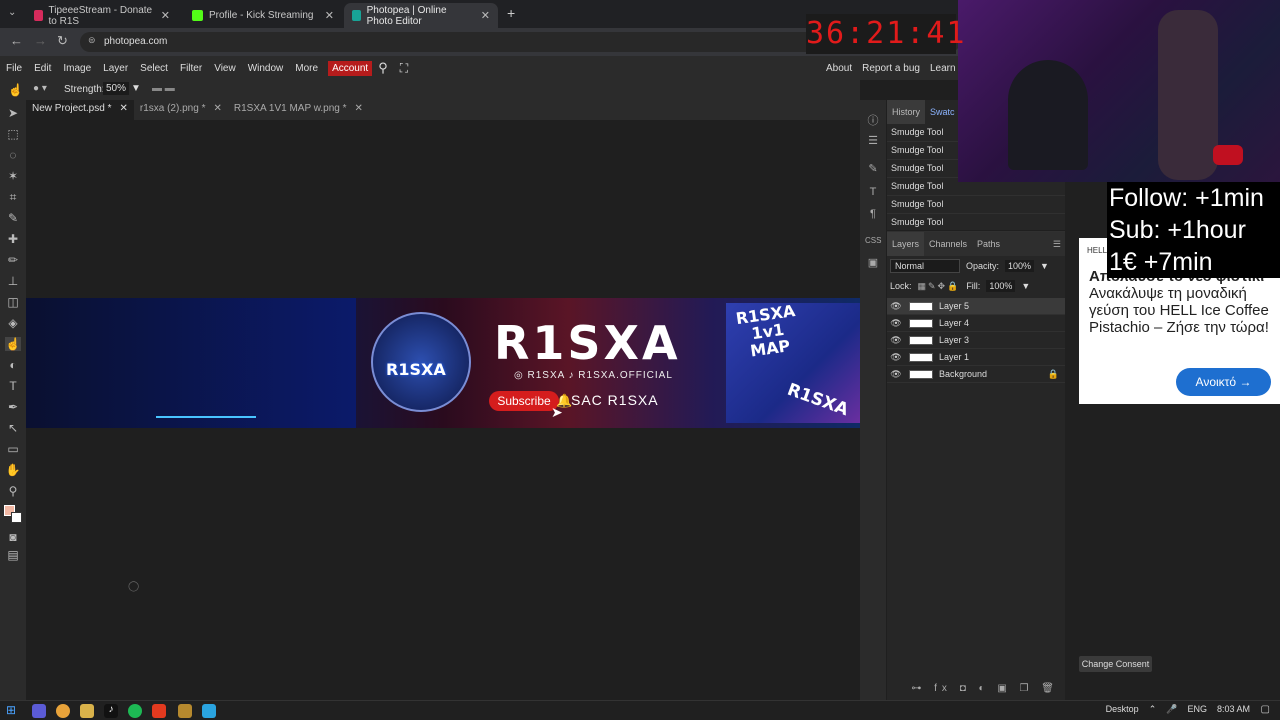 This screenshot has height=720, width=1280. Describe the element at coordinates (16, 40) in the screenshot. I see `back-arrow-icon: ←` at that location.